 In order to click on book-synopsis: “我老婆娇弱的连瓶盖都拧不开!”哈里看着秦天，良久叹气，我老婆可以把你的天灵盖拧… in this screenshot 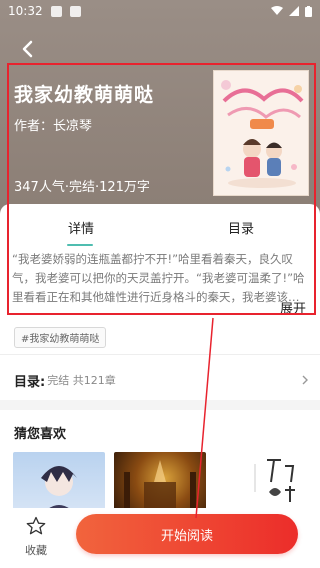, I will do `click(158, 278)`.